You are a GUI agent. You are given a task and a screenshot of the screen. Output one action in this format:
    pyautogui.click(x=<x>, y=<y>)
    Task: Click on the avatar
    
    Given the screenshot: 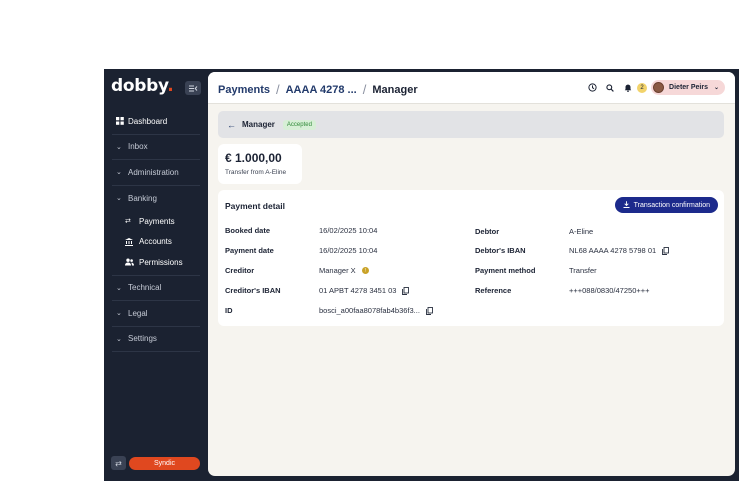 What is the action you would take?
    pyautogui.click(x=659, y=87)
    